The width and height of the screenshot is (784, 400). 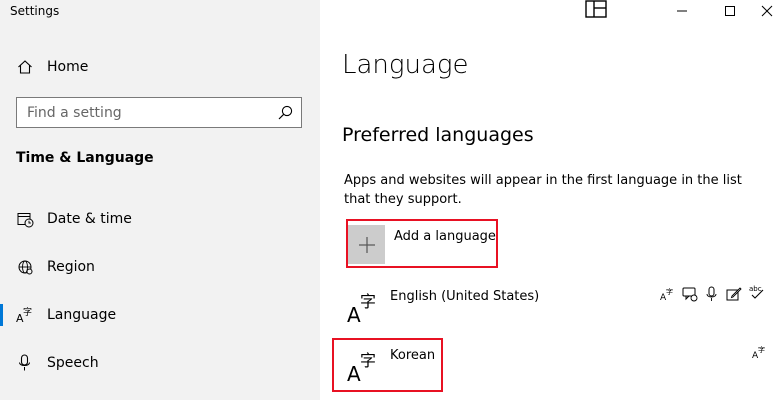 I want to click on search-input, so click(x=147, y=112).